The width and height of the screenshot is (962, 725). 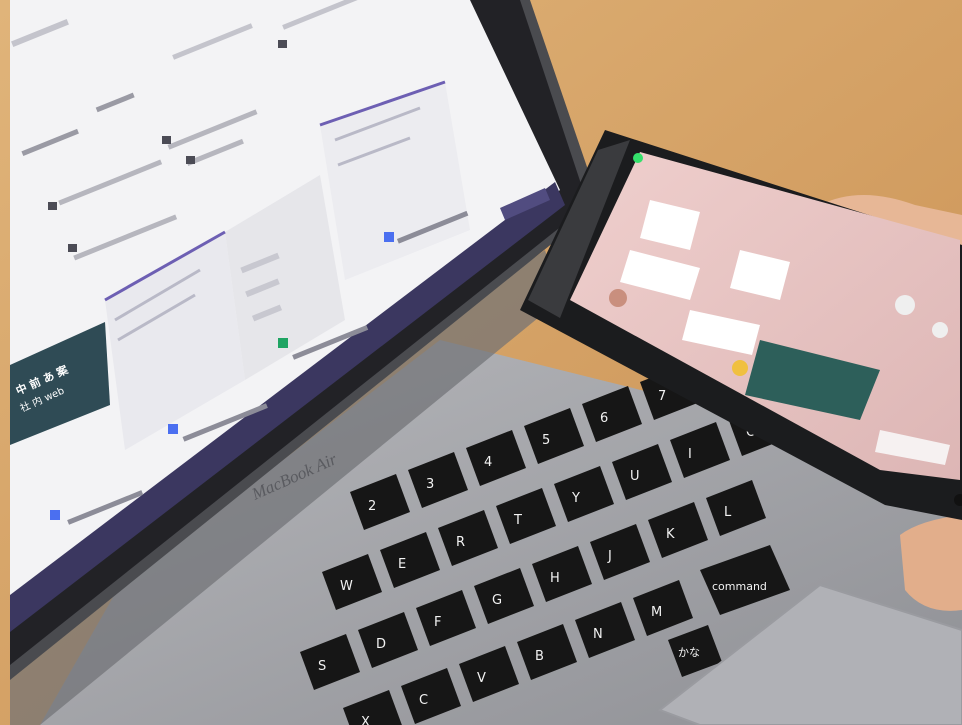 What do you see at coordinates (517, 520) in the screenshot?
I see `key-label: T` at bounding box center [517, 520].